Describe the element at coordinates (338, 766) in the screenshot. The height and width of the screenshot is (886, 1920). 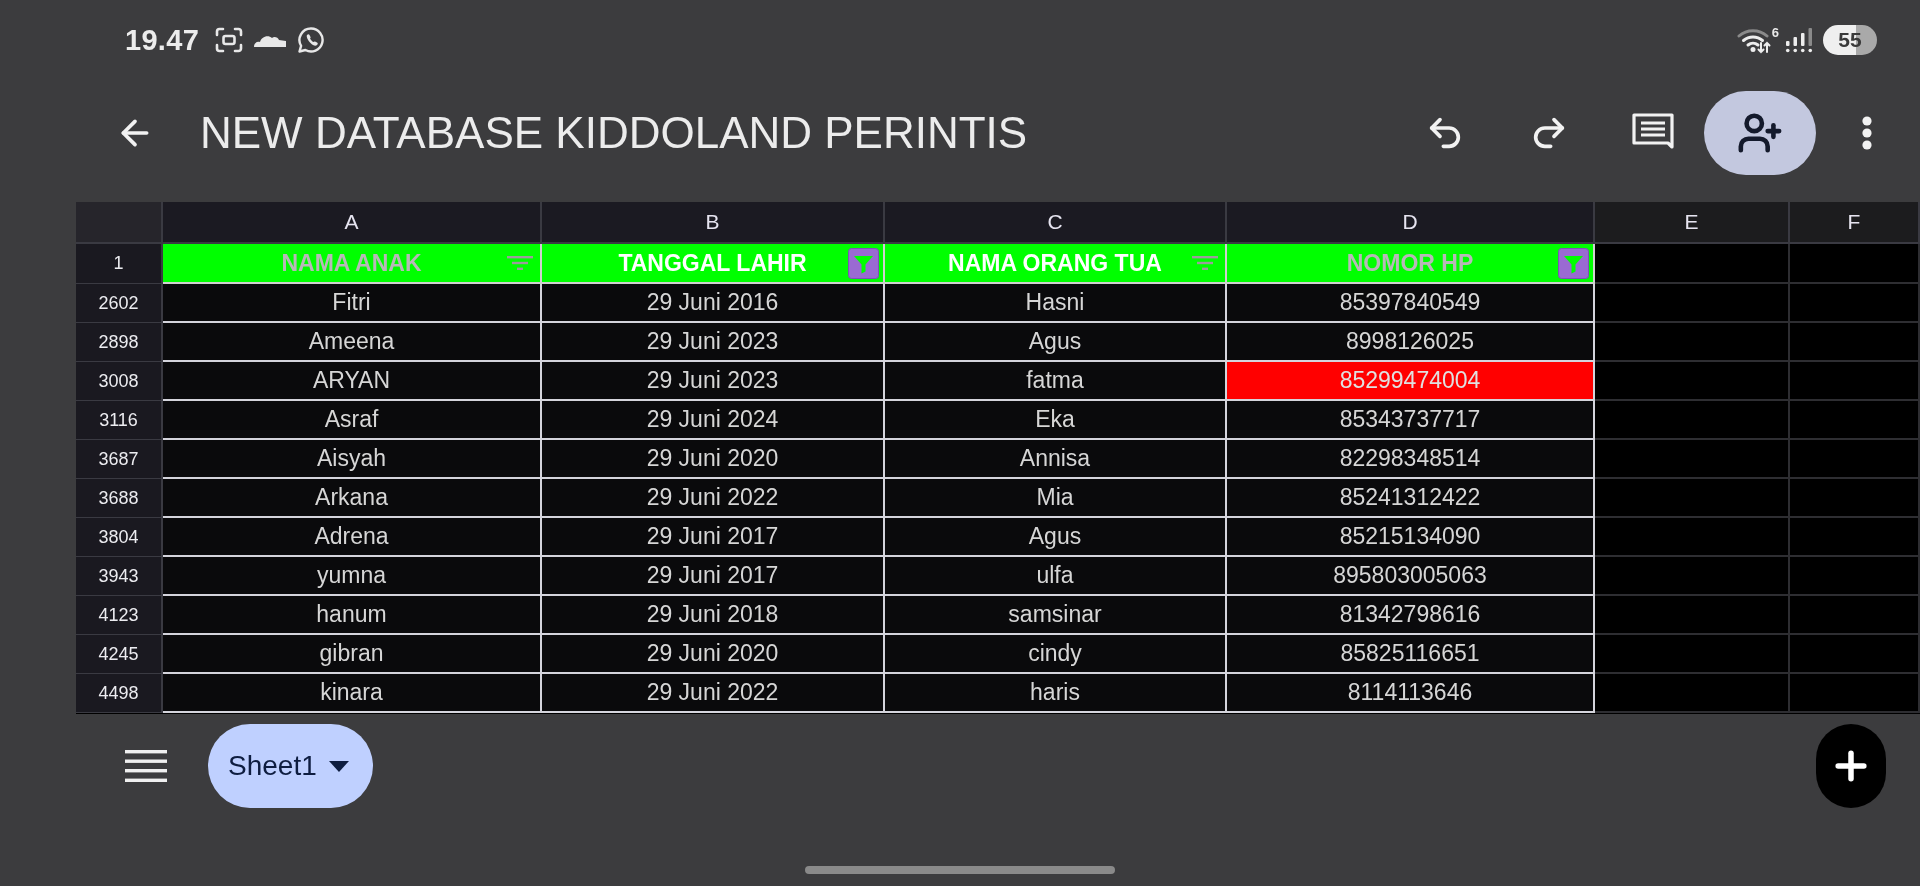
I see `caret-icon` at that location.